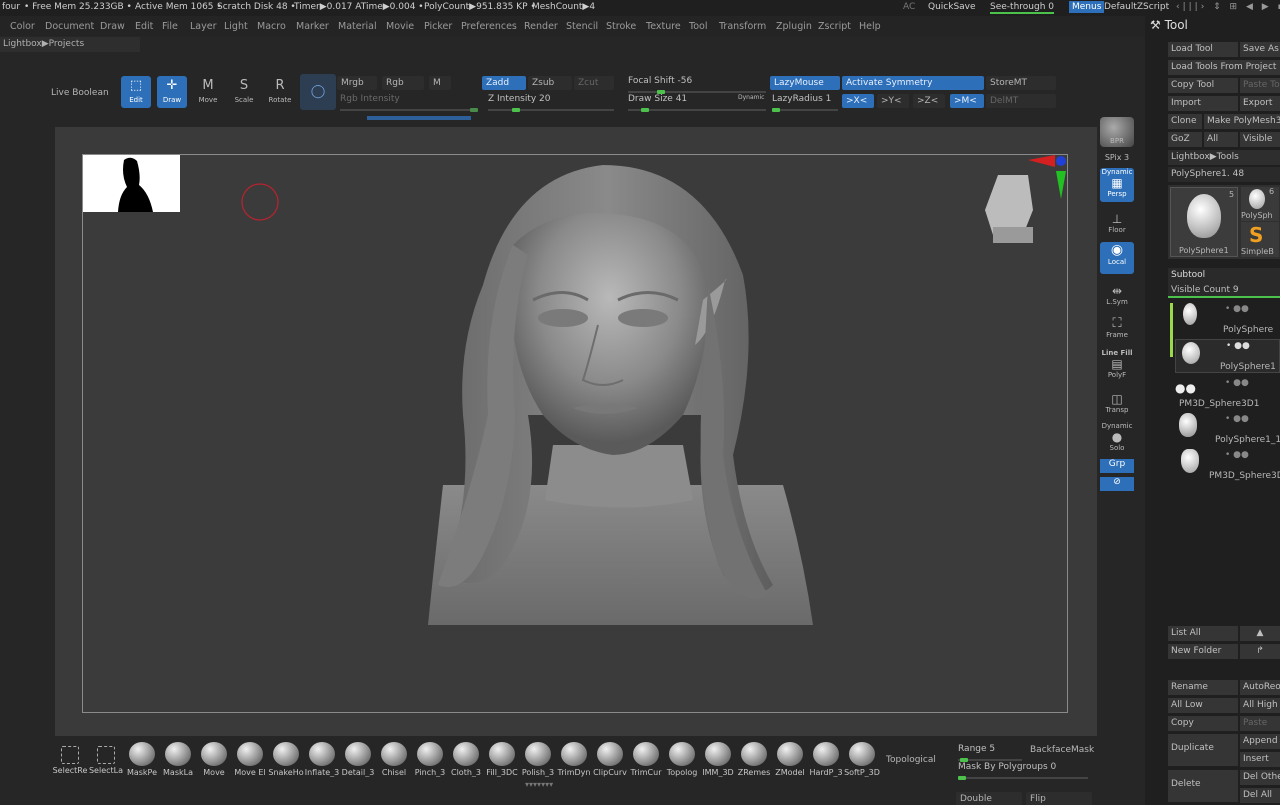  I want to click on brush-topolog: Topolog, so click(682, 759).